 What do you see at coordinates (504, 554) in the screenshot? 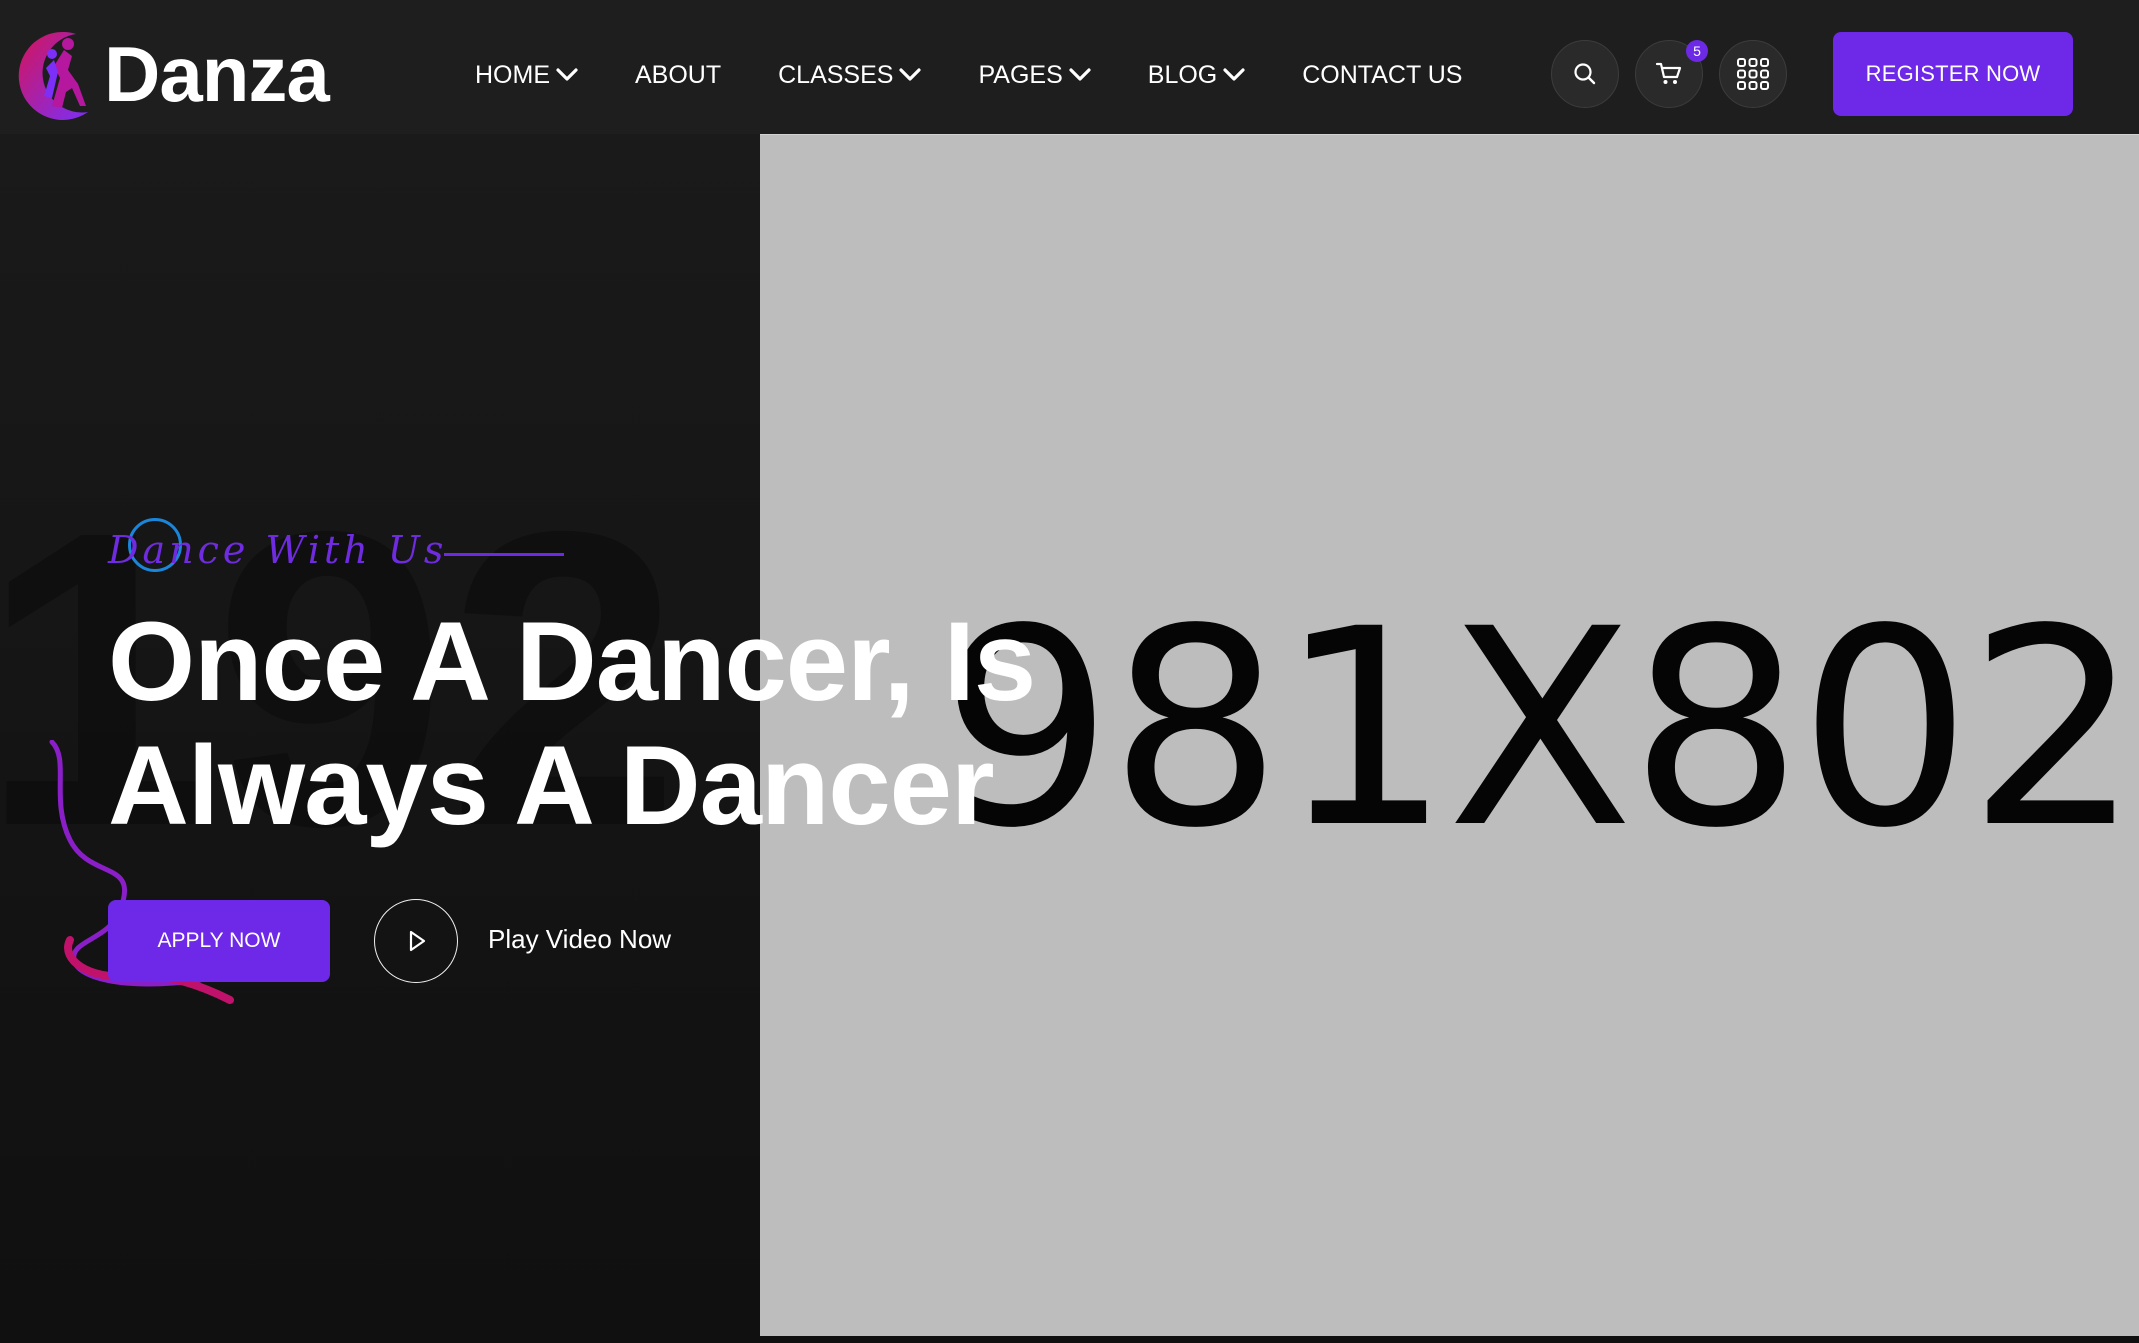
I see `tagline-divider` at bounding box center [504, 554].